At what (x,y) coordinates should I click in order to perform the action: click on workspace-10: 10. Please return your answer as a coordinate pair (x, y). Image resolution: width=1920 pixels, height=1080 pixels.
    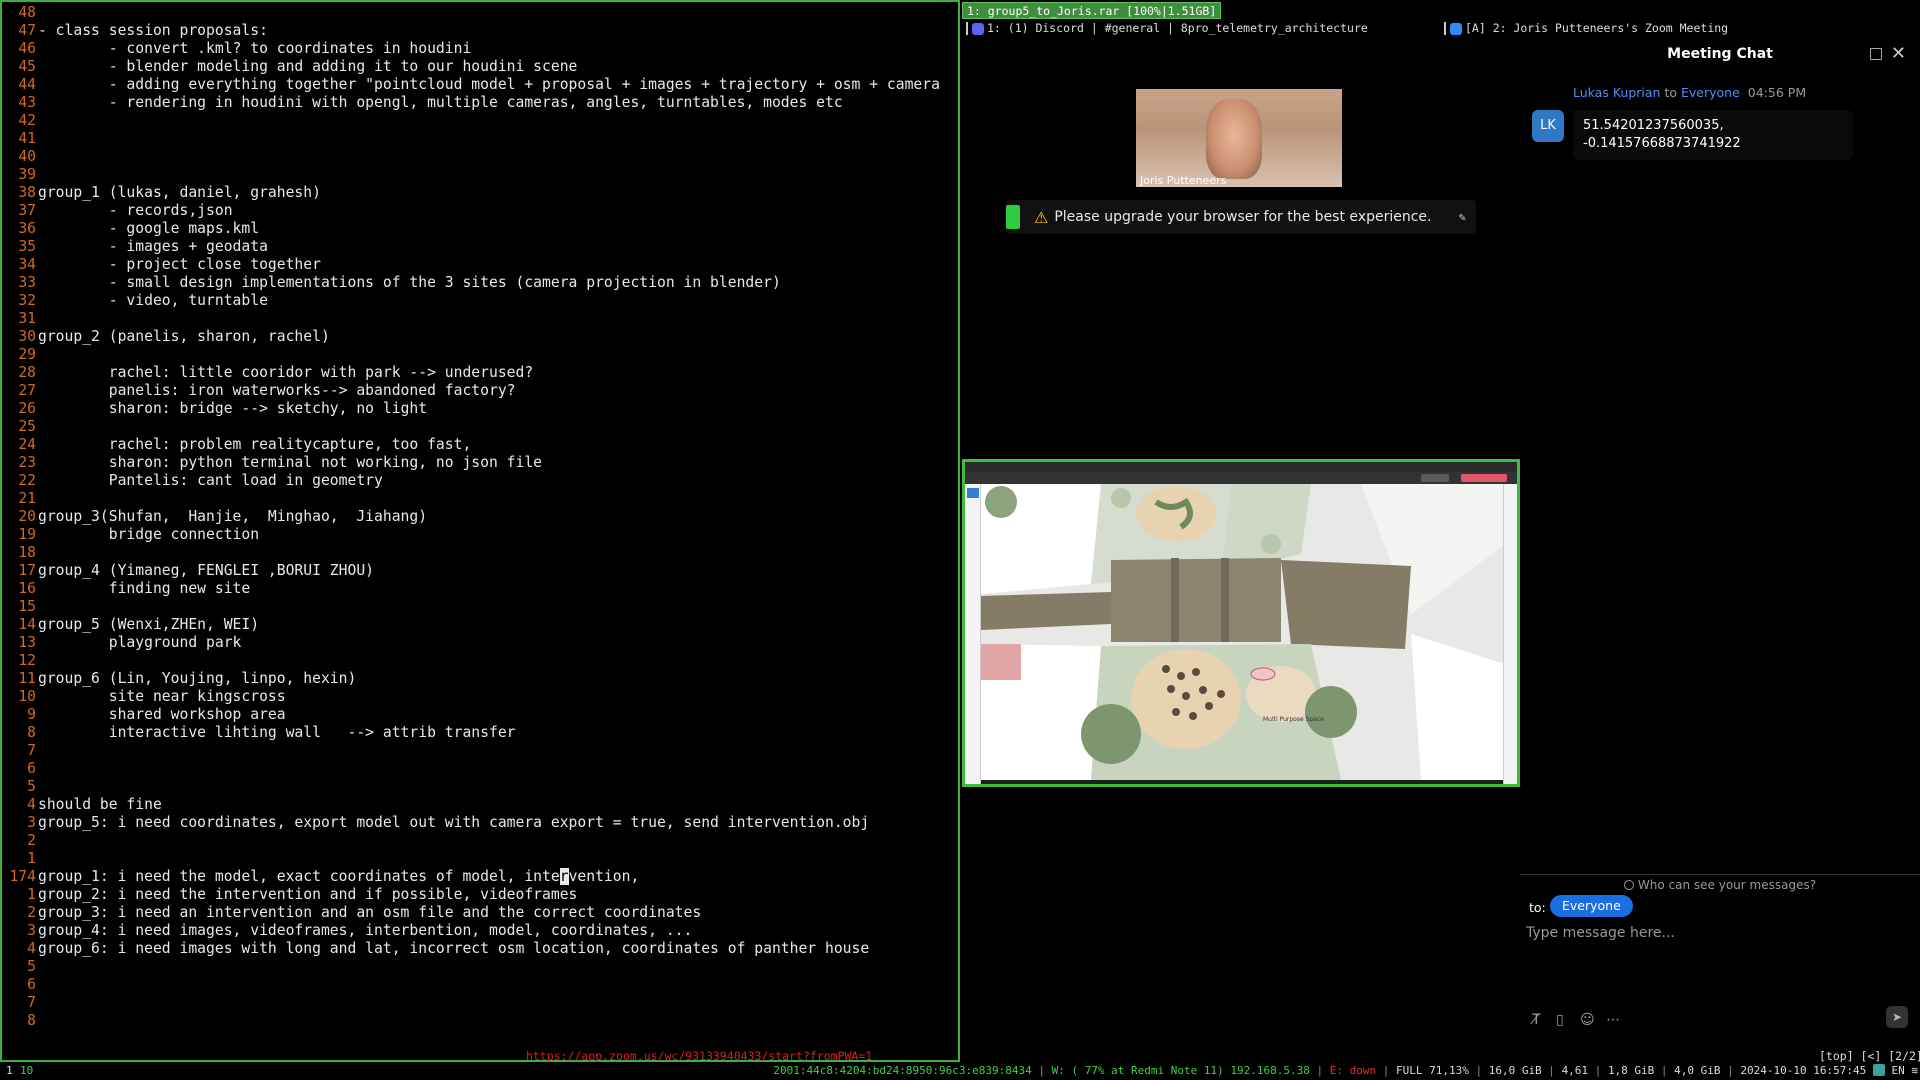
    Looking at the image, I should click on (26, 1071).